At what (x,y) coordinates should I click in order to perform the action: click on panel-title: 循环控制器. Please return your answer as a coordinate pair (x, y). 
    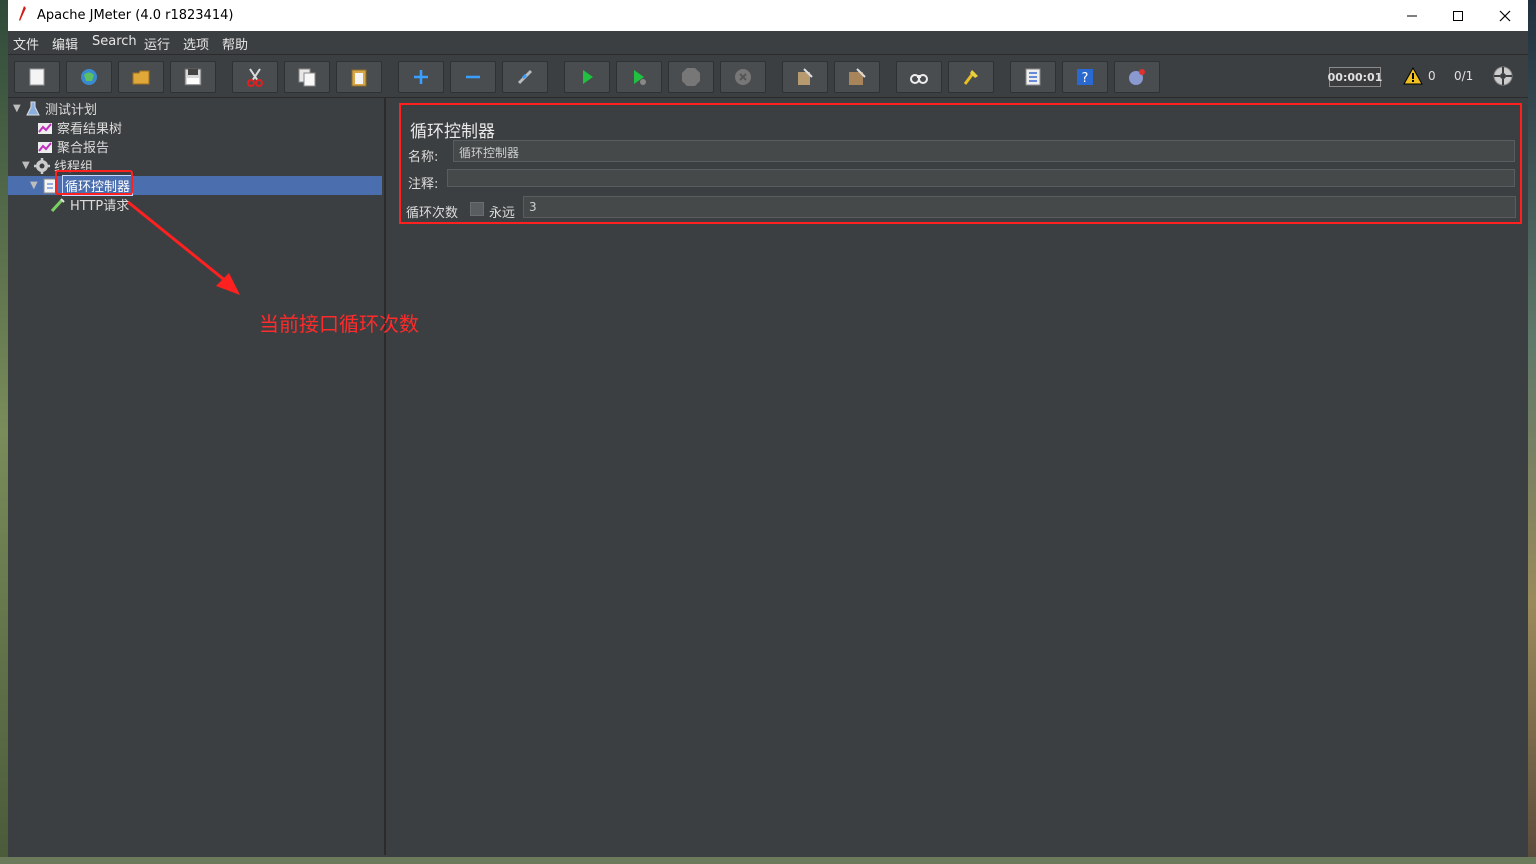
    Looking at the image, I should click on (452, 132).